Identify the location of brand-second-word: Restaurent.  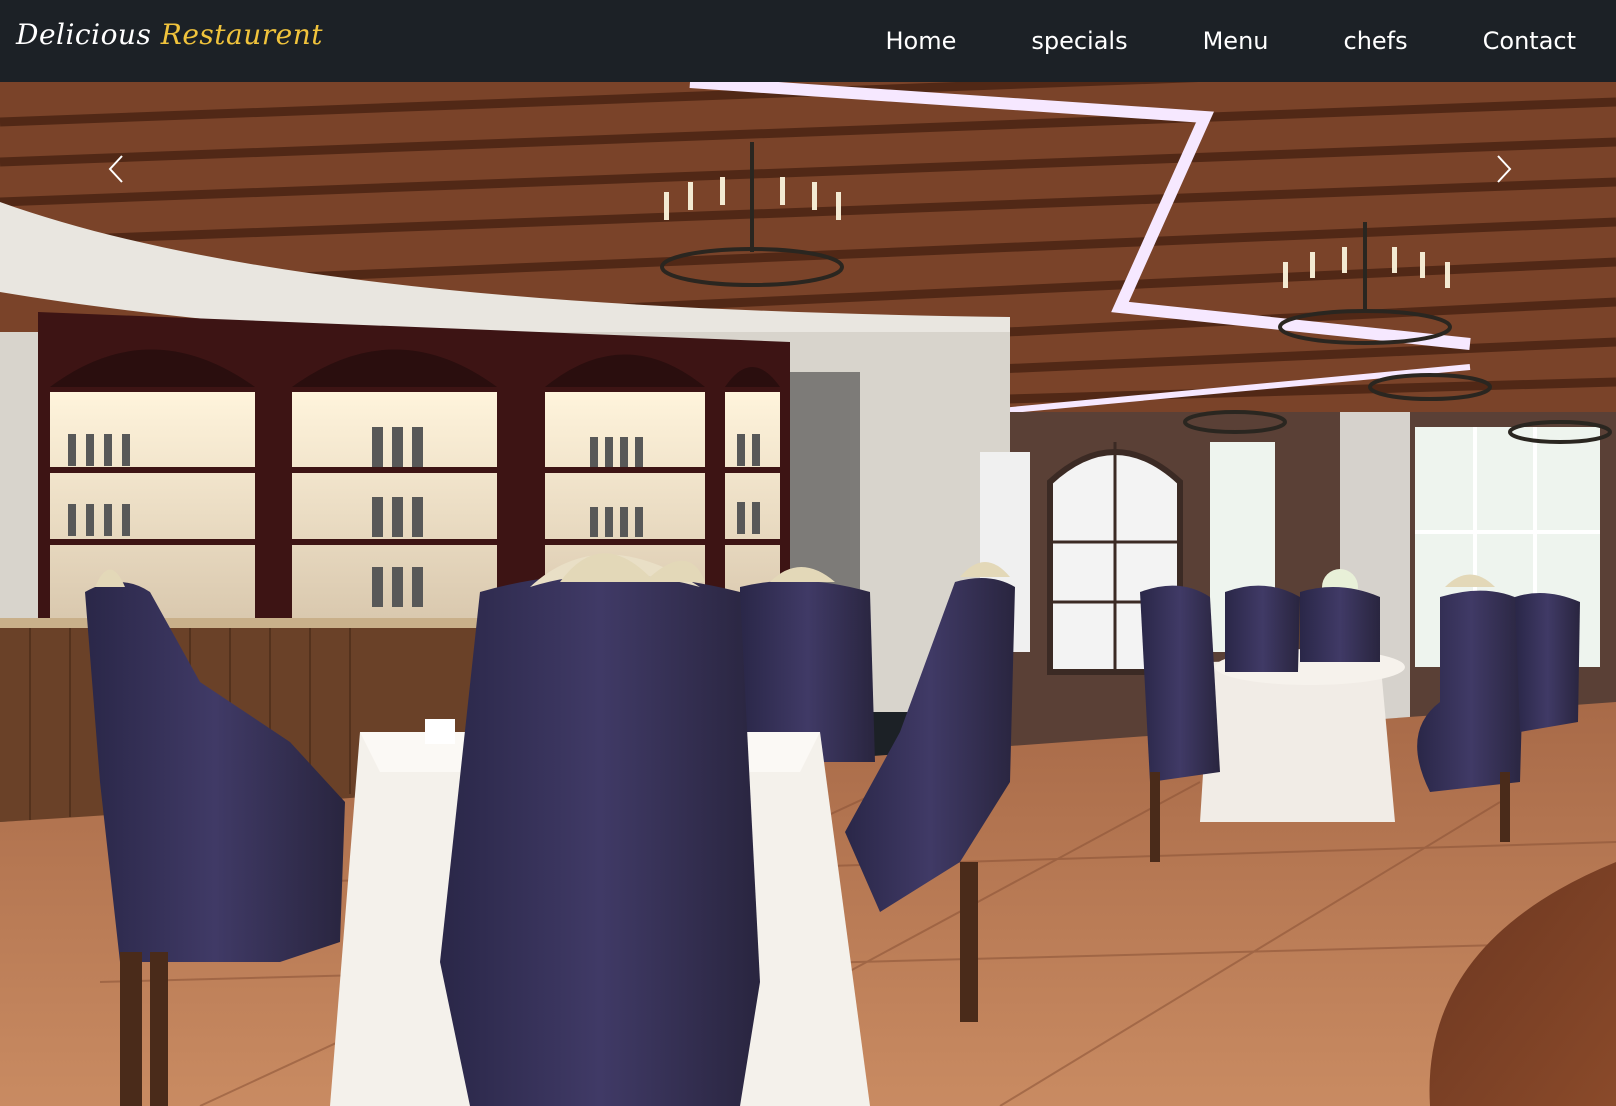
(241, 34).